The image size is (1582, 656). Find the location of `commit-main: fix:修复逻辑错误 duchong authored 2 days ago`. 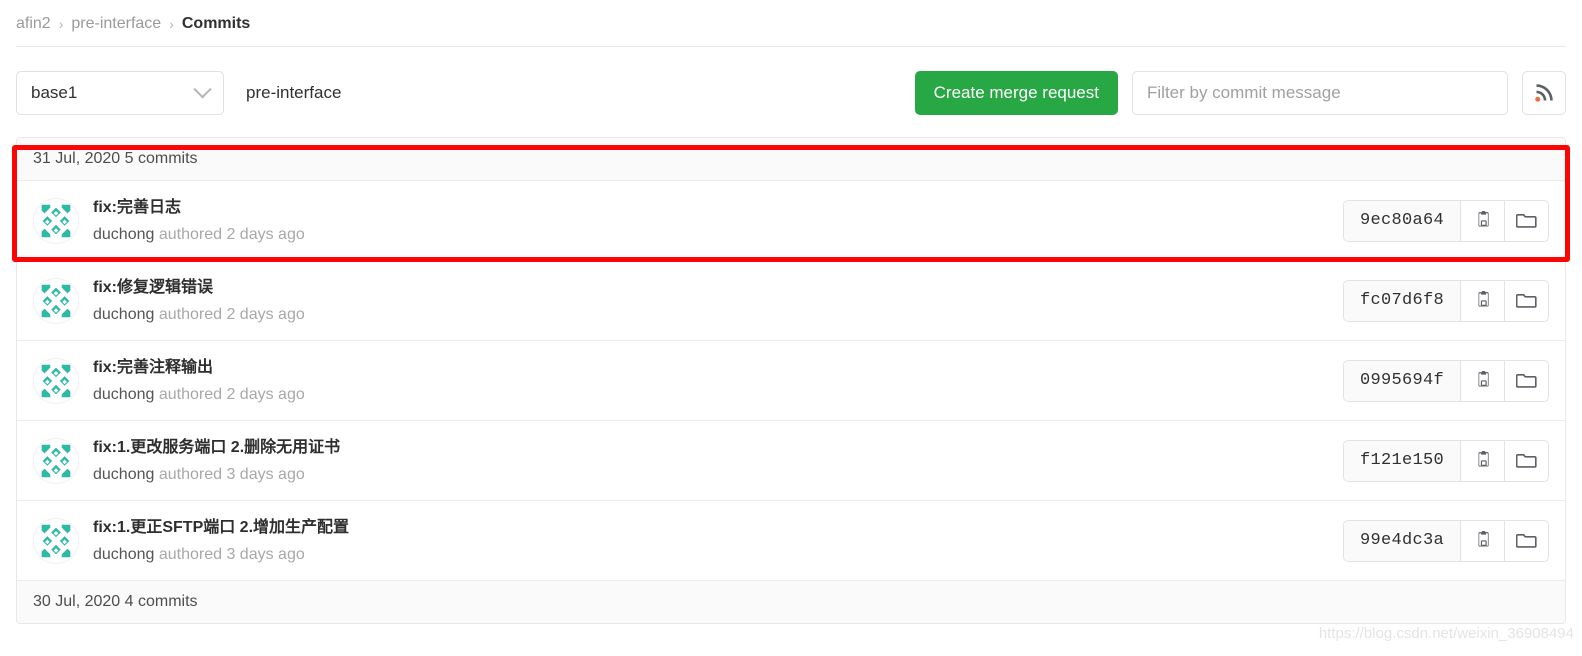

commit-main: fix:修复逻辑错误 duchong authored 2 days ago is located at coordinates (718, 301).